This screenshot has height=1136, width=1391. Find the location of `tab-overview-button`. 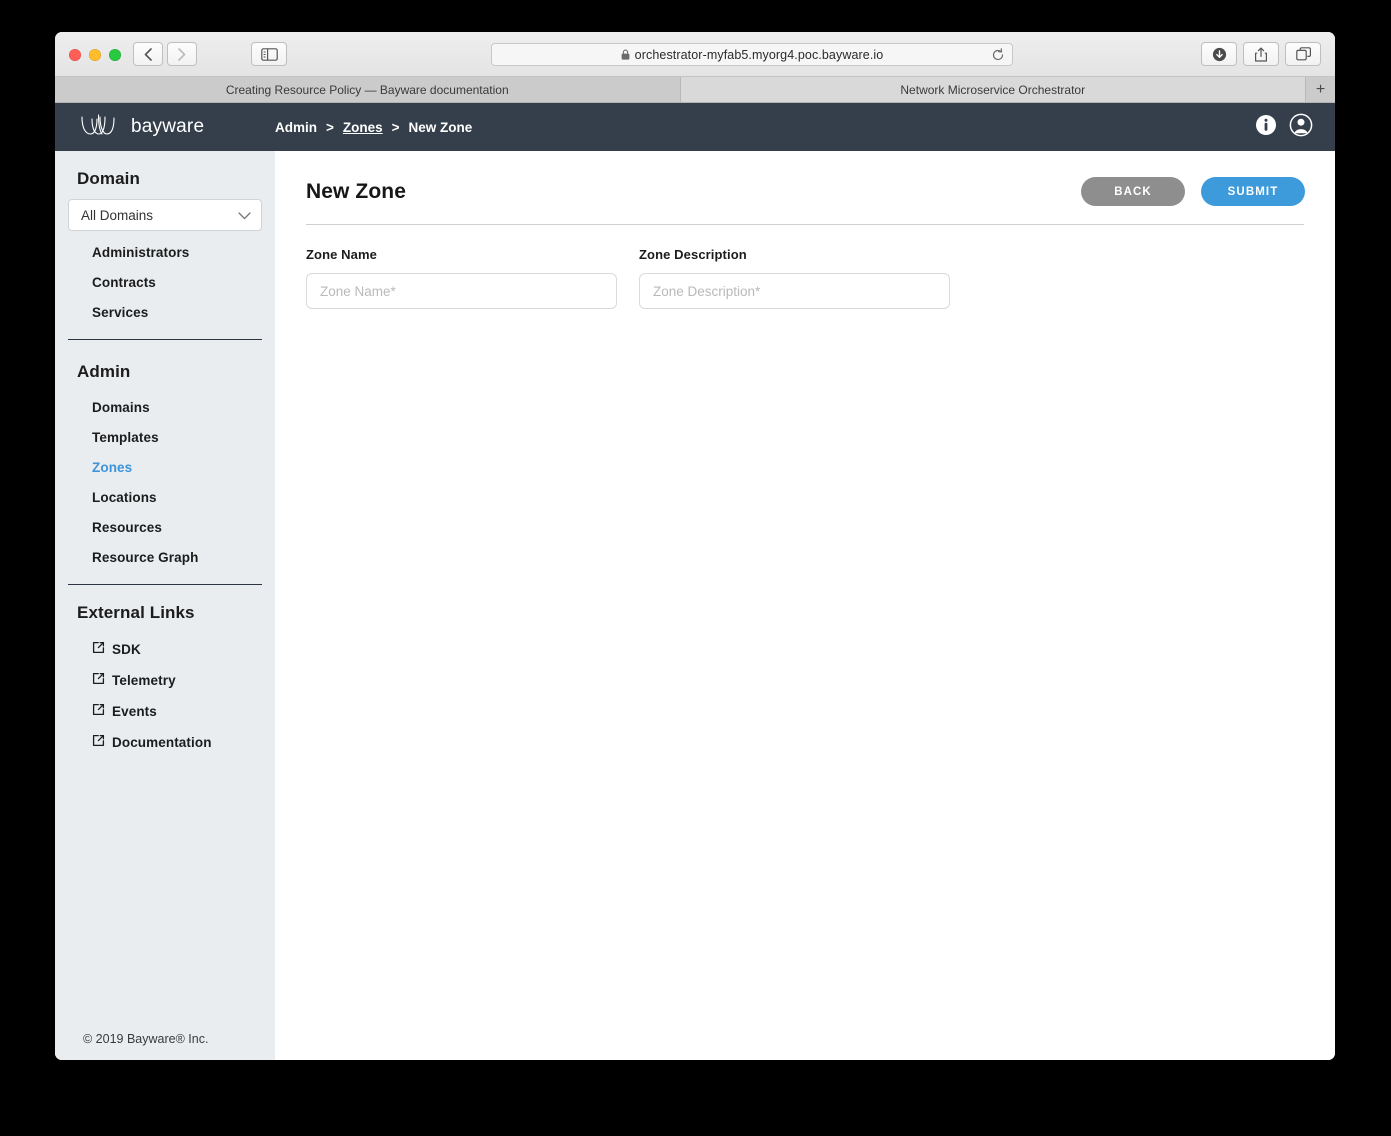

tab-overview-button is located at coordinates (1303, 54).